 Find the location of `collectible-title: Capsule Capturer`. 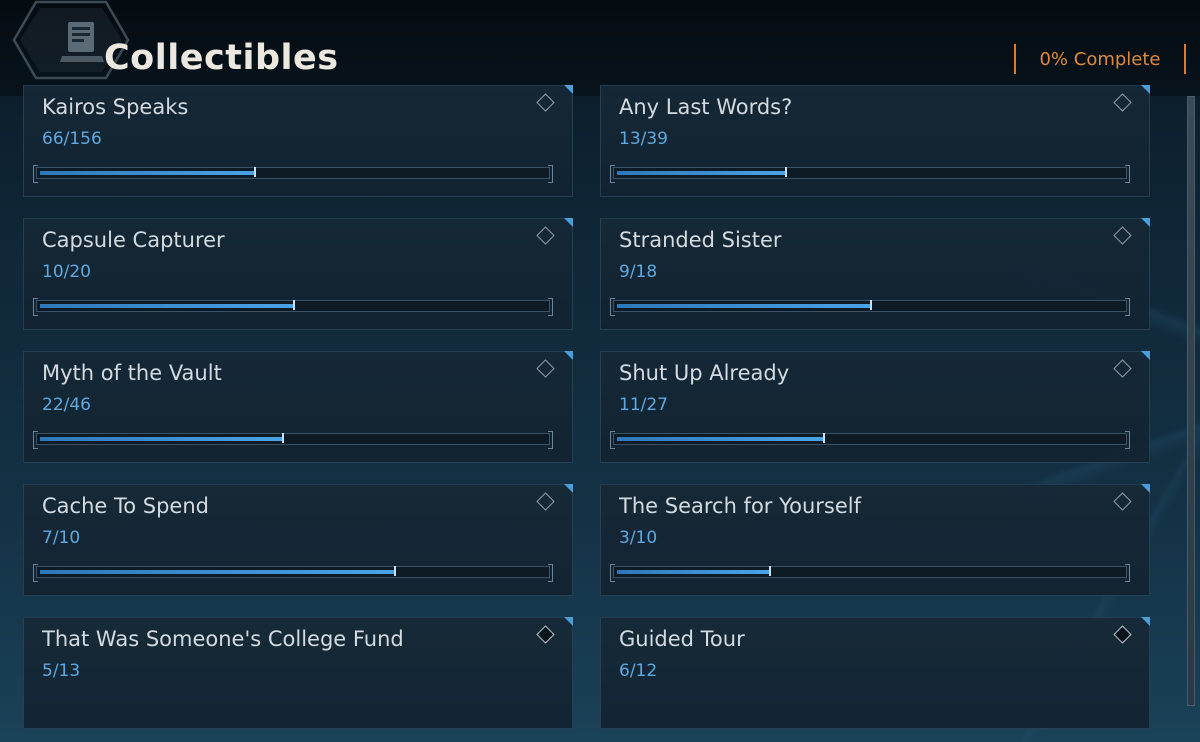

collectible-title: Capsule Capturer is located at coordinates (133, 240).